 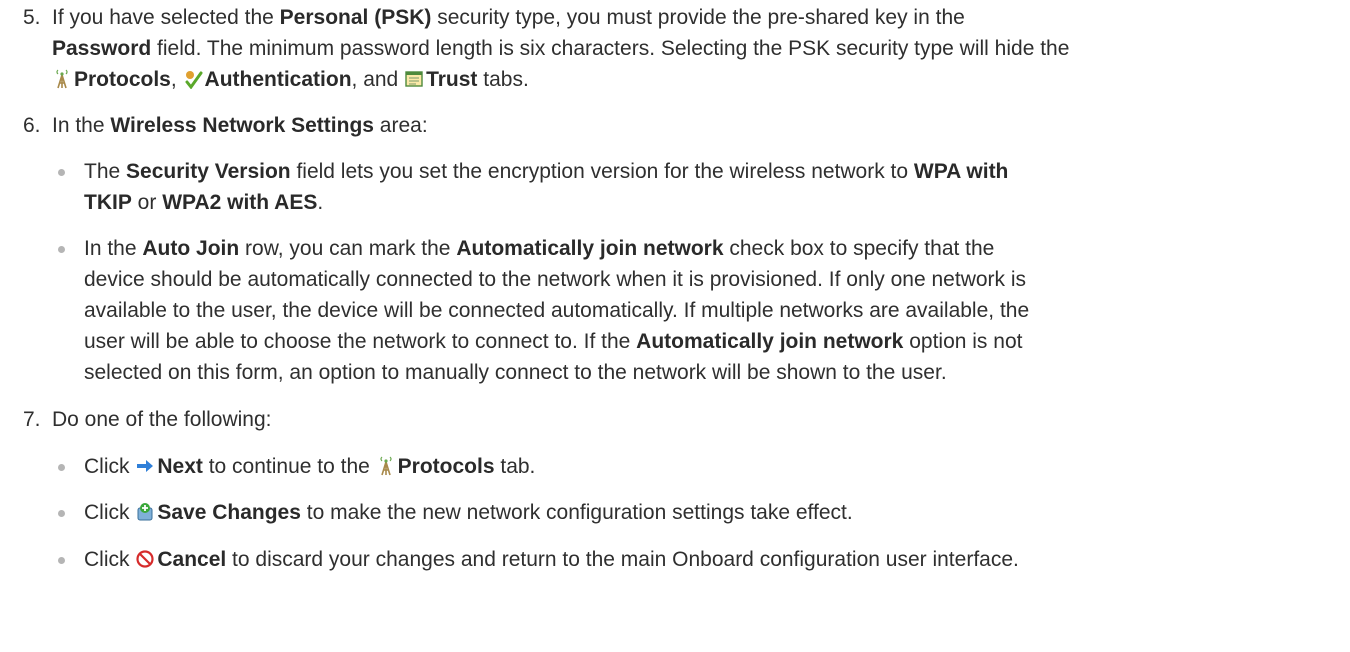 I want to click on step-7: 7. Do one of the following:, so click(x=670, y=419).